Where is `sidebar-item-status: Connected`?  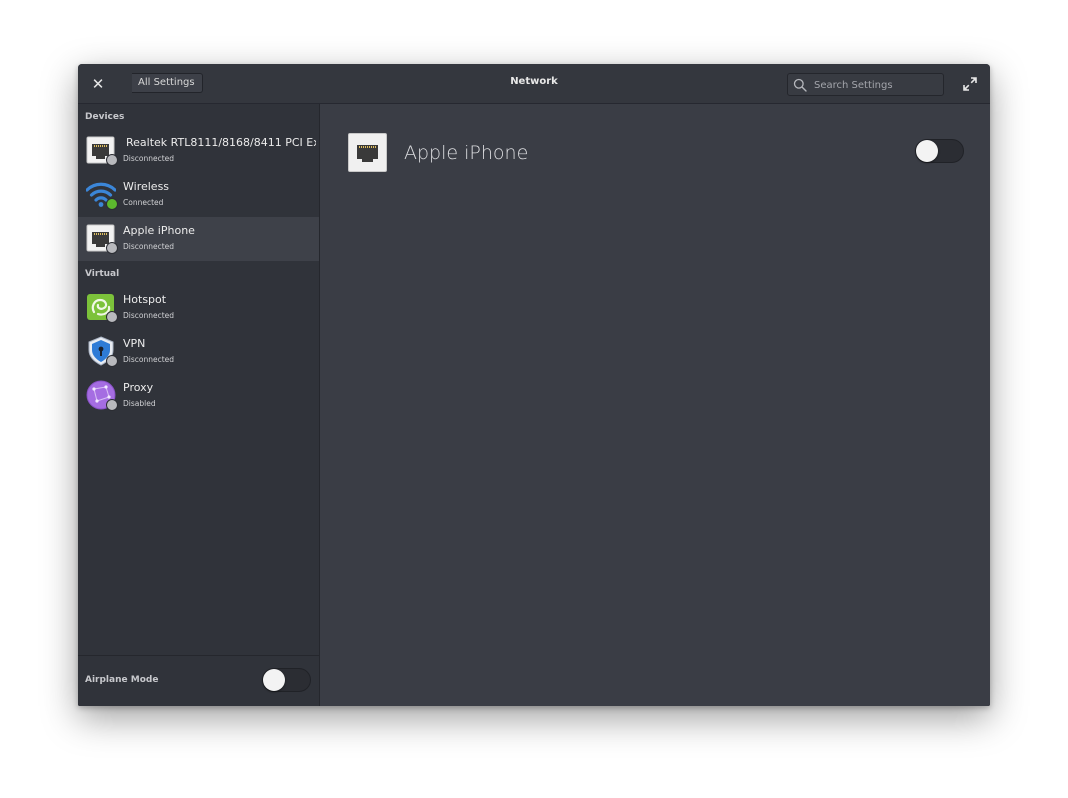 sidebar-item-status: Connected is located at coordinates (143, 202).